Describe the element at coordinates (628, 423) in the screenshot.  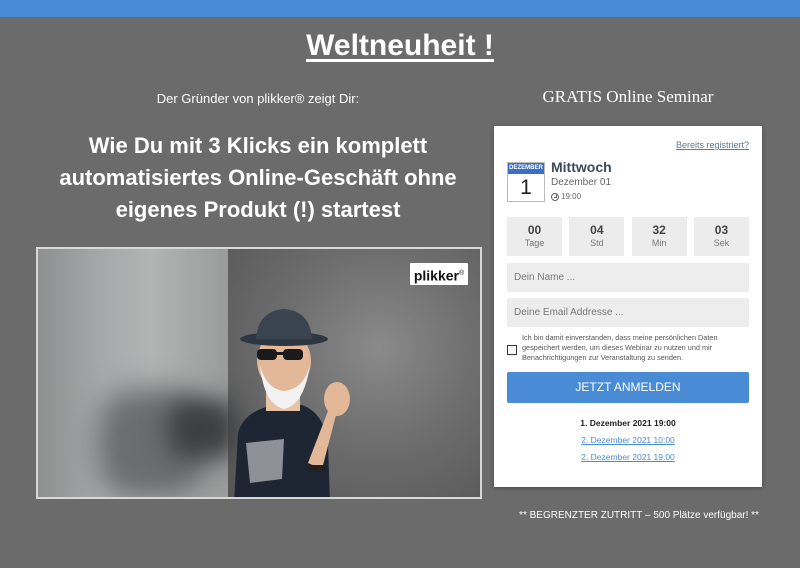
I see `date-option-selected: 1. Dezember 2021 19:00` at that location.